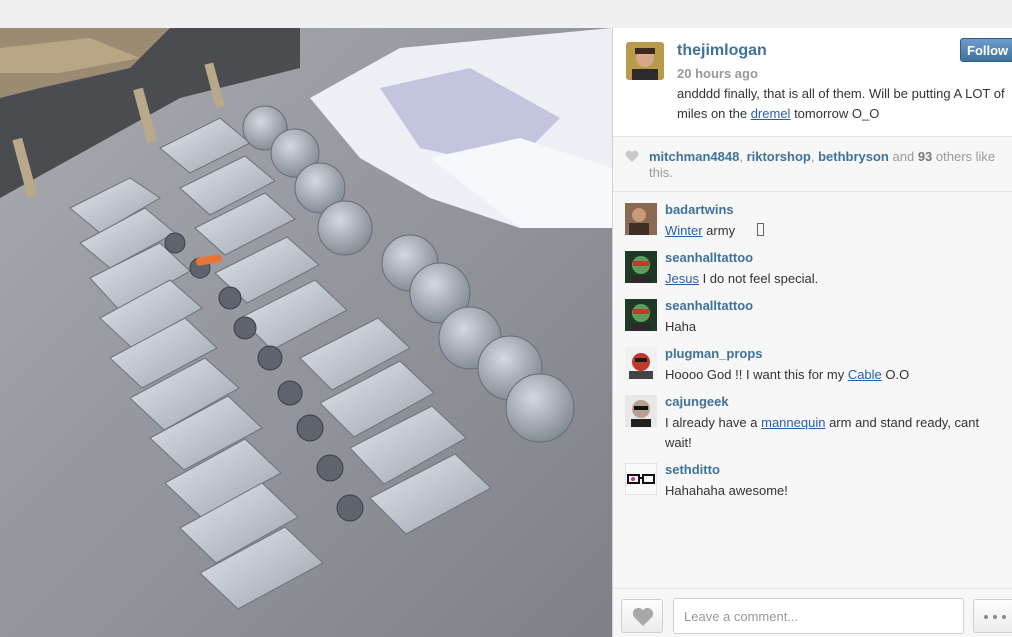 The width and height of the screenshot is (1012, 637). Describe the element at coordinates (719, 230) in the screenshot. I see `comment-body: army` at that location.